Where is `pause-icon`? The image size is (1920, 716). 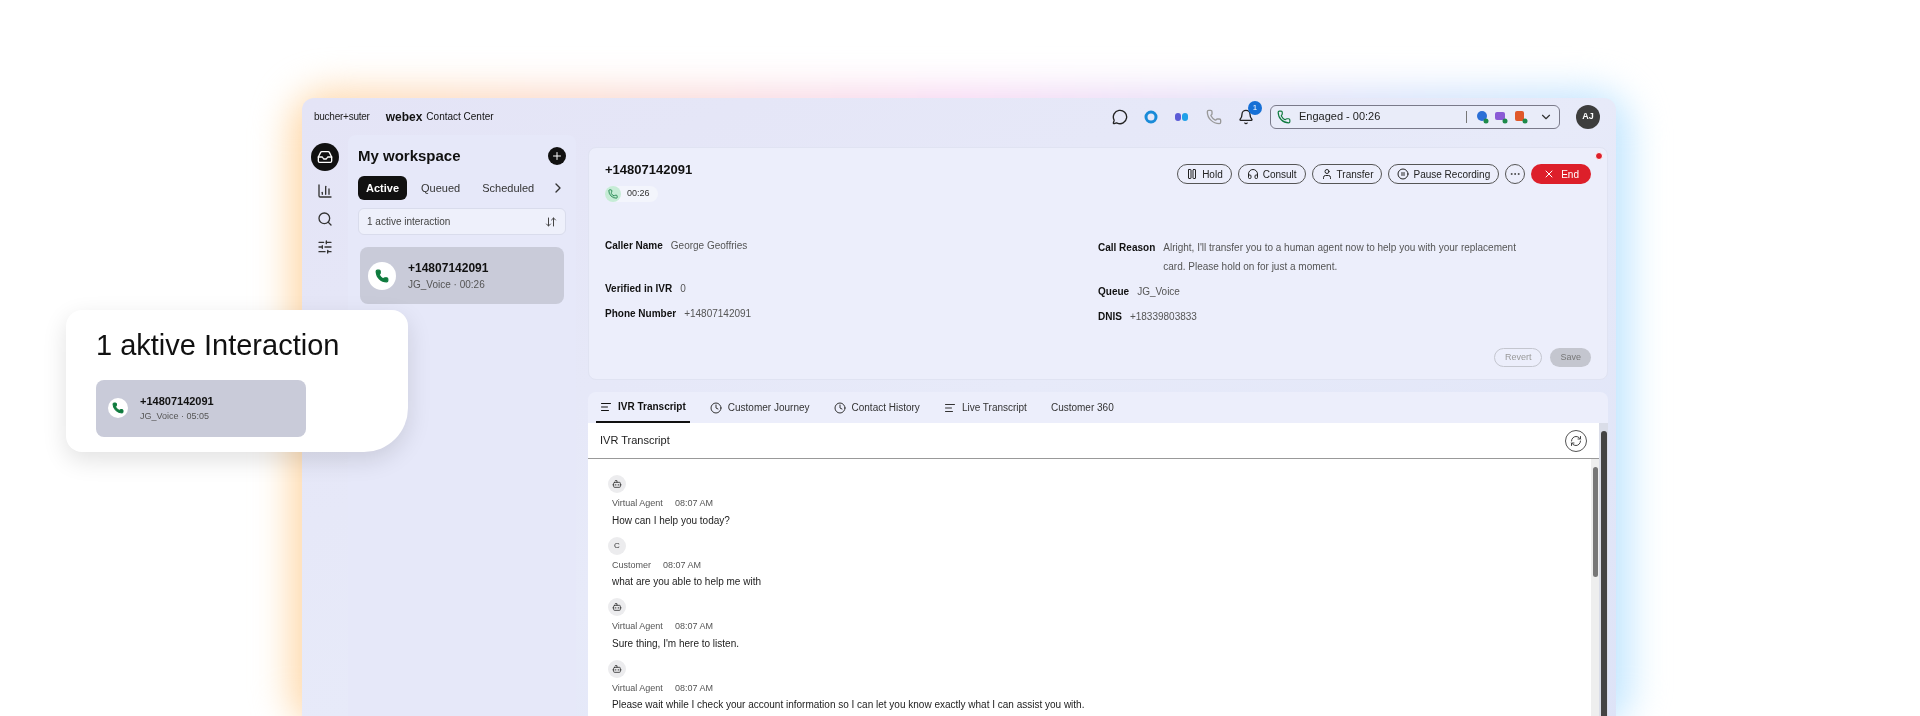
pause-icon is located at coordinates (1192, 174).